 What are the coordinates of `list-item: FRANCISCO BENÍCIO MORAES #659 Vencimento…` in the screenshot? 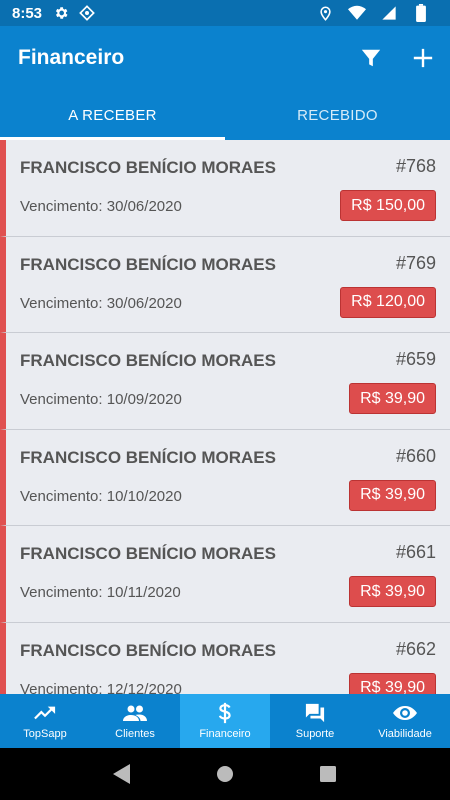 It's located at (225, 381).